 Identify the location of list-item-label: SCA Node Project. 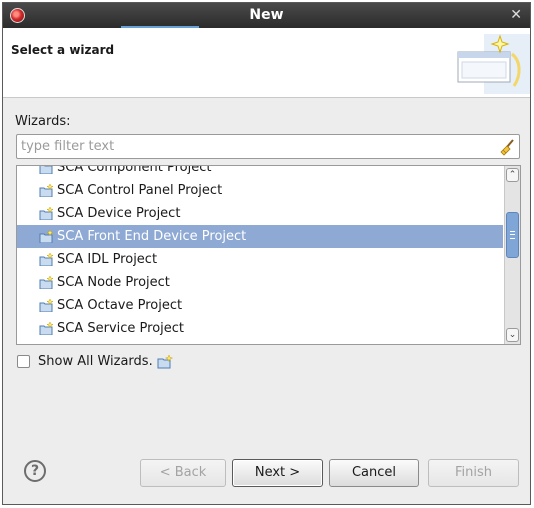
(113, 282).